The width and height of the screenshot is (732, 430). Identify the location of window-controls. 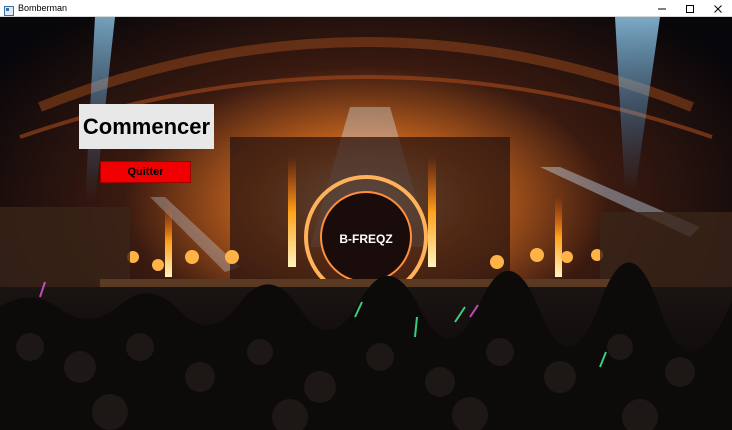
(690, 8).